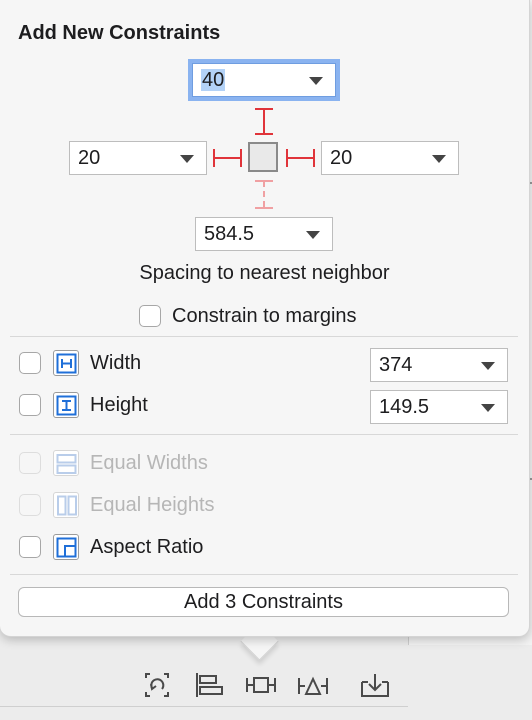  What do you see at coordinates (439, 365) in the screenshot?
I see `width-value-popup: 374` at bounding box center [439, 365].